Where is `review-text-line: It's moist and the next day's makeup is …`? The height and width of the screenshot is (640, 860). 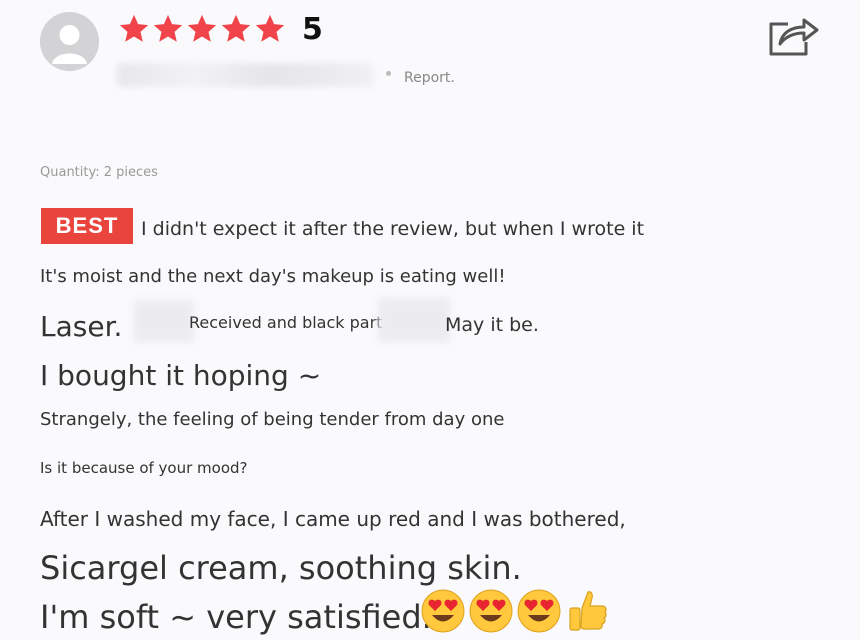 review-text-line: It's moist and the next day's makeup is … is located at coordinates (273, 276).